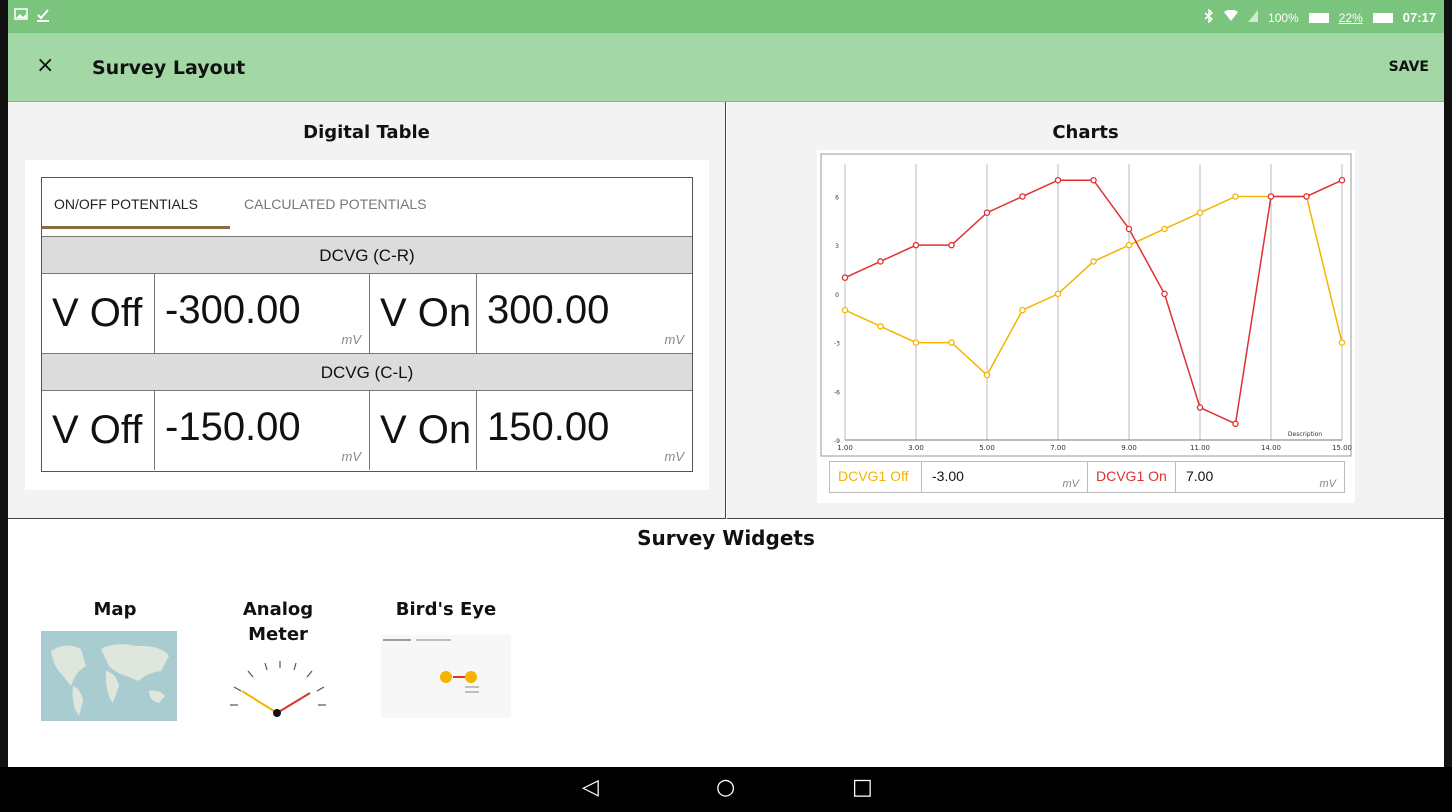 The image size is (1452, 812). I want to click on value-row-c-l: V Off -150.00 mV V On 150.00 mV, so click(367, 430).